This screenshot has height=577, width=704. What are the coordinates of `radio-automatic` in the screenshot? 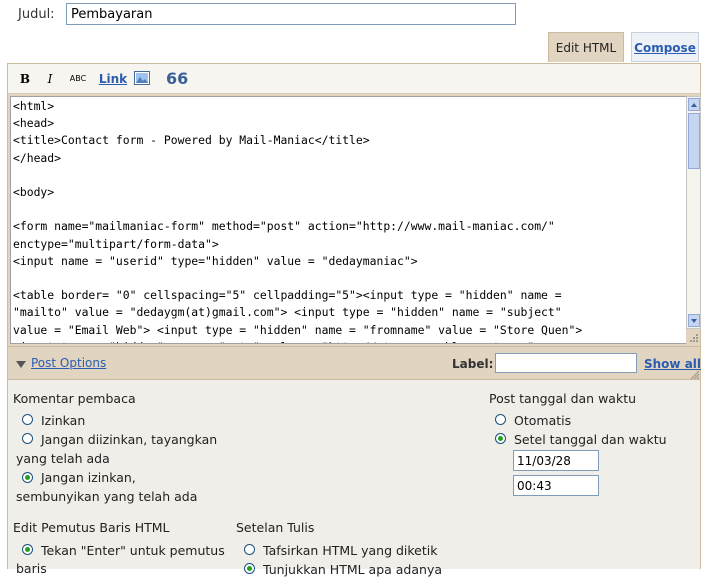 It's located at (500, 419).